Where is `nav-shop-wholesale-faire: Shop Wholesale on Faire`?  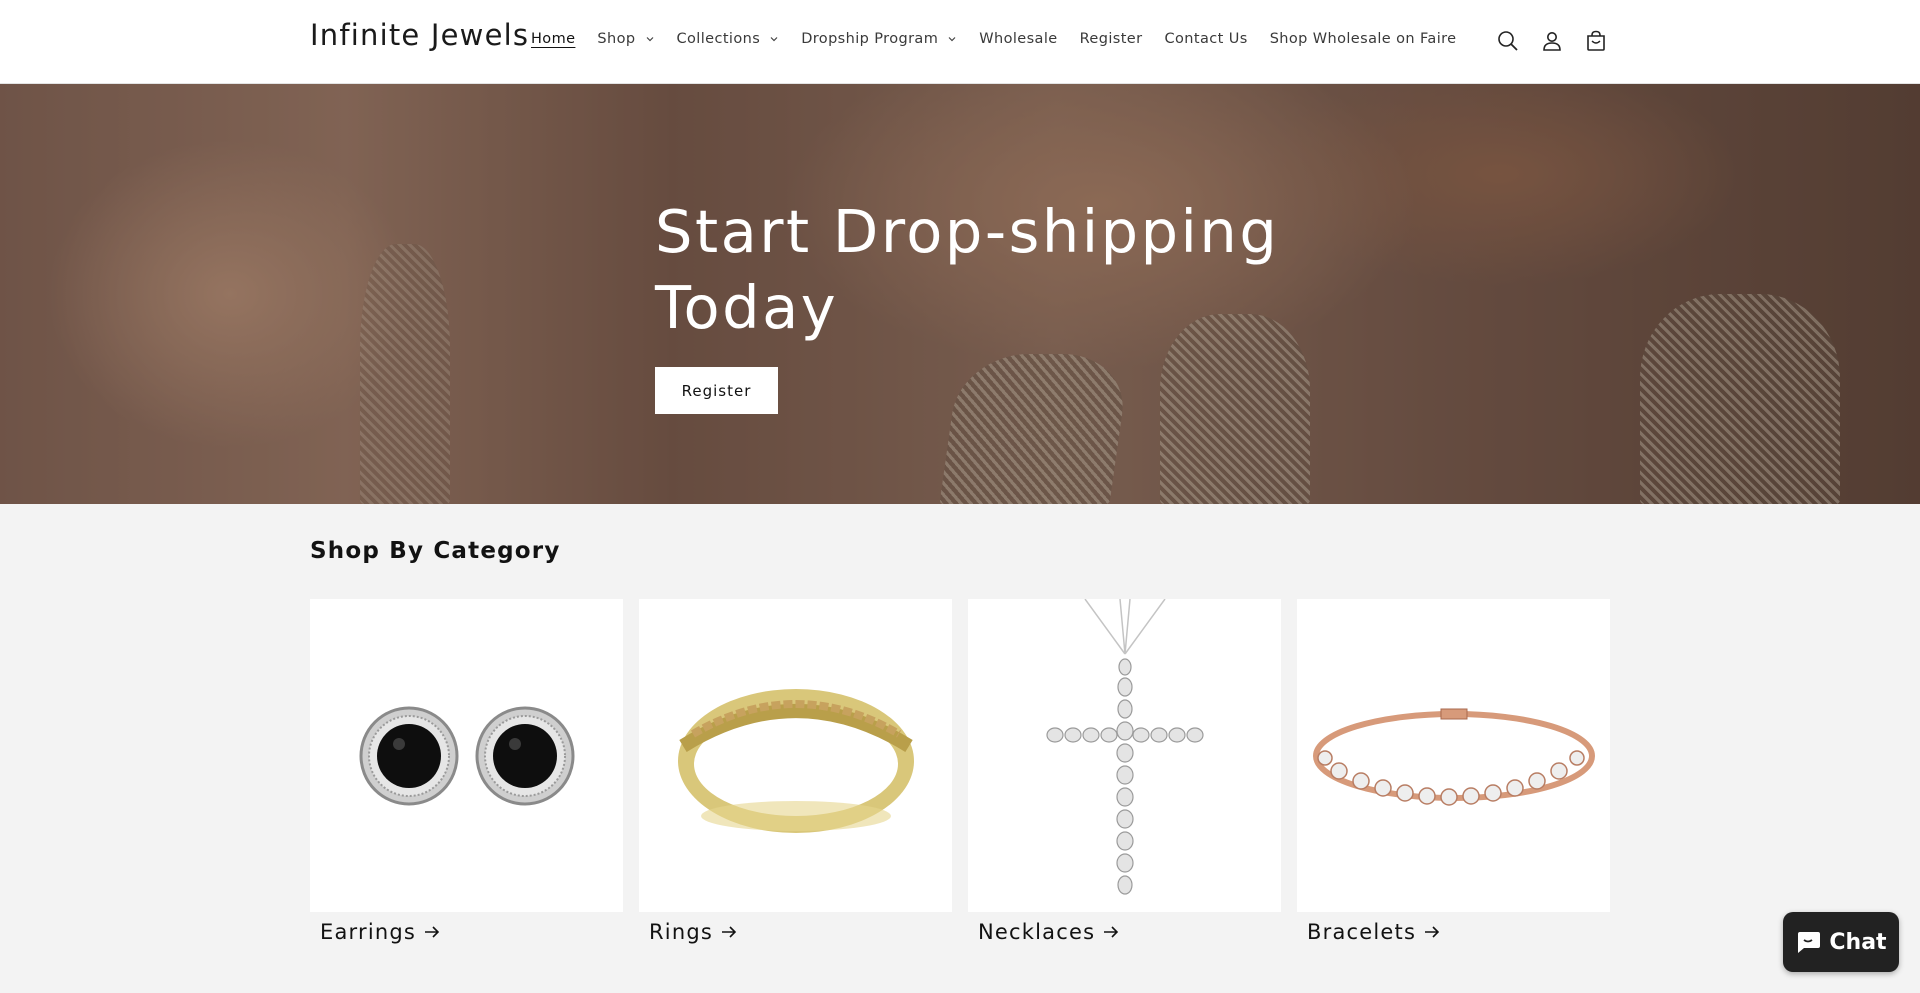 nav-shop-wholesale-faire: Shop Wholesale on Faire is located at coordinates (1363, 39).